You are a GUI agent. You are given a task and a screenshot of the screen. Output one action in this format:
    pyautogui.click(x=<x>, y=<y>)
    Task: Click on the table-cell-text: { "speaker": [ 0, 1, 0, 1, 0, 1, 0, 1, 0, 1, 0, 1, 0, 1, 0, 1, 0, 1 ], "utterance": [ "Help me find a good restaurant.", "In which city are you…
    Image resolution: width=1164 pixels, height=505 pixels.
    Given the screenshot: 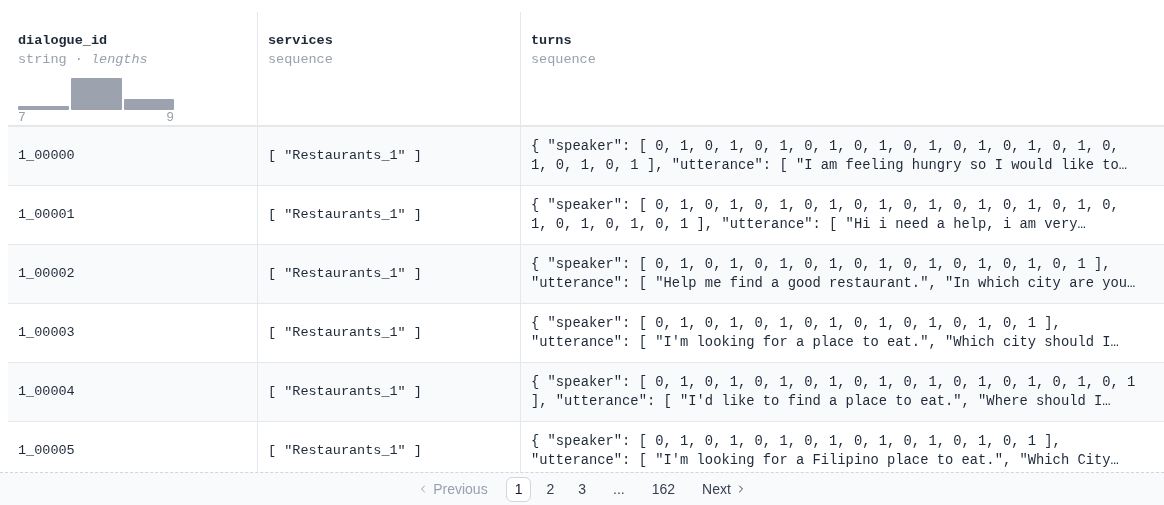 What is the action you would take?
    pyautogui.click(x=833, y=274)
    